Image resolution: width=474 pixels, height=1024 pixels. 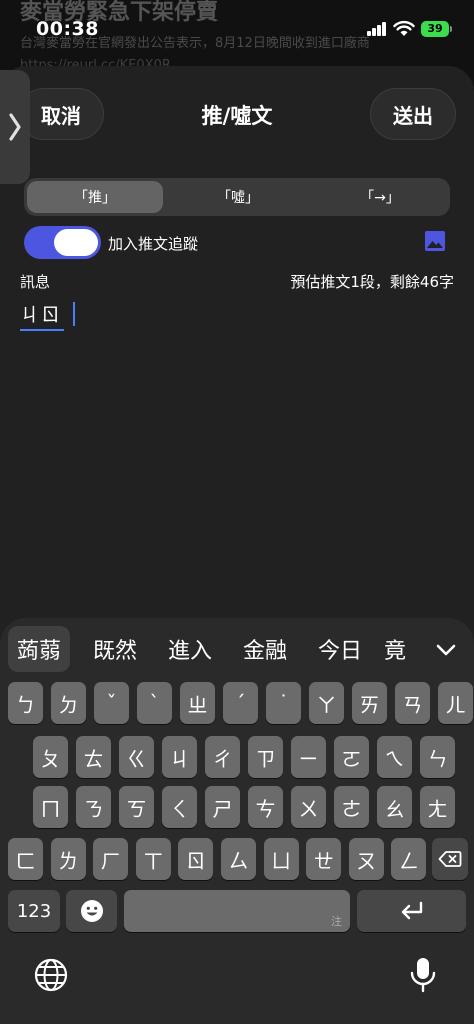 I want to click on key-2-3: ㄑ, so click(x=179, y=807).